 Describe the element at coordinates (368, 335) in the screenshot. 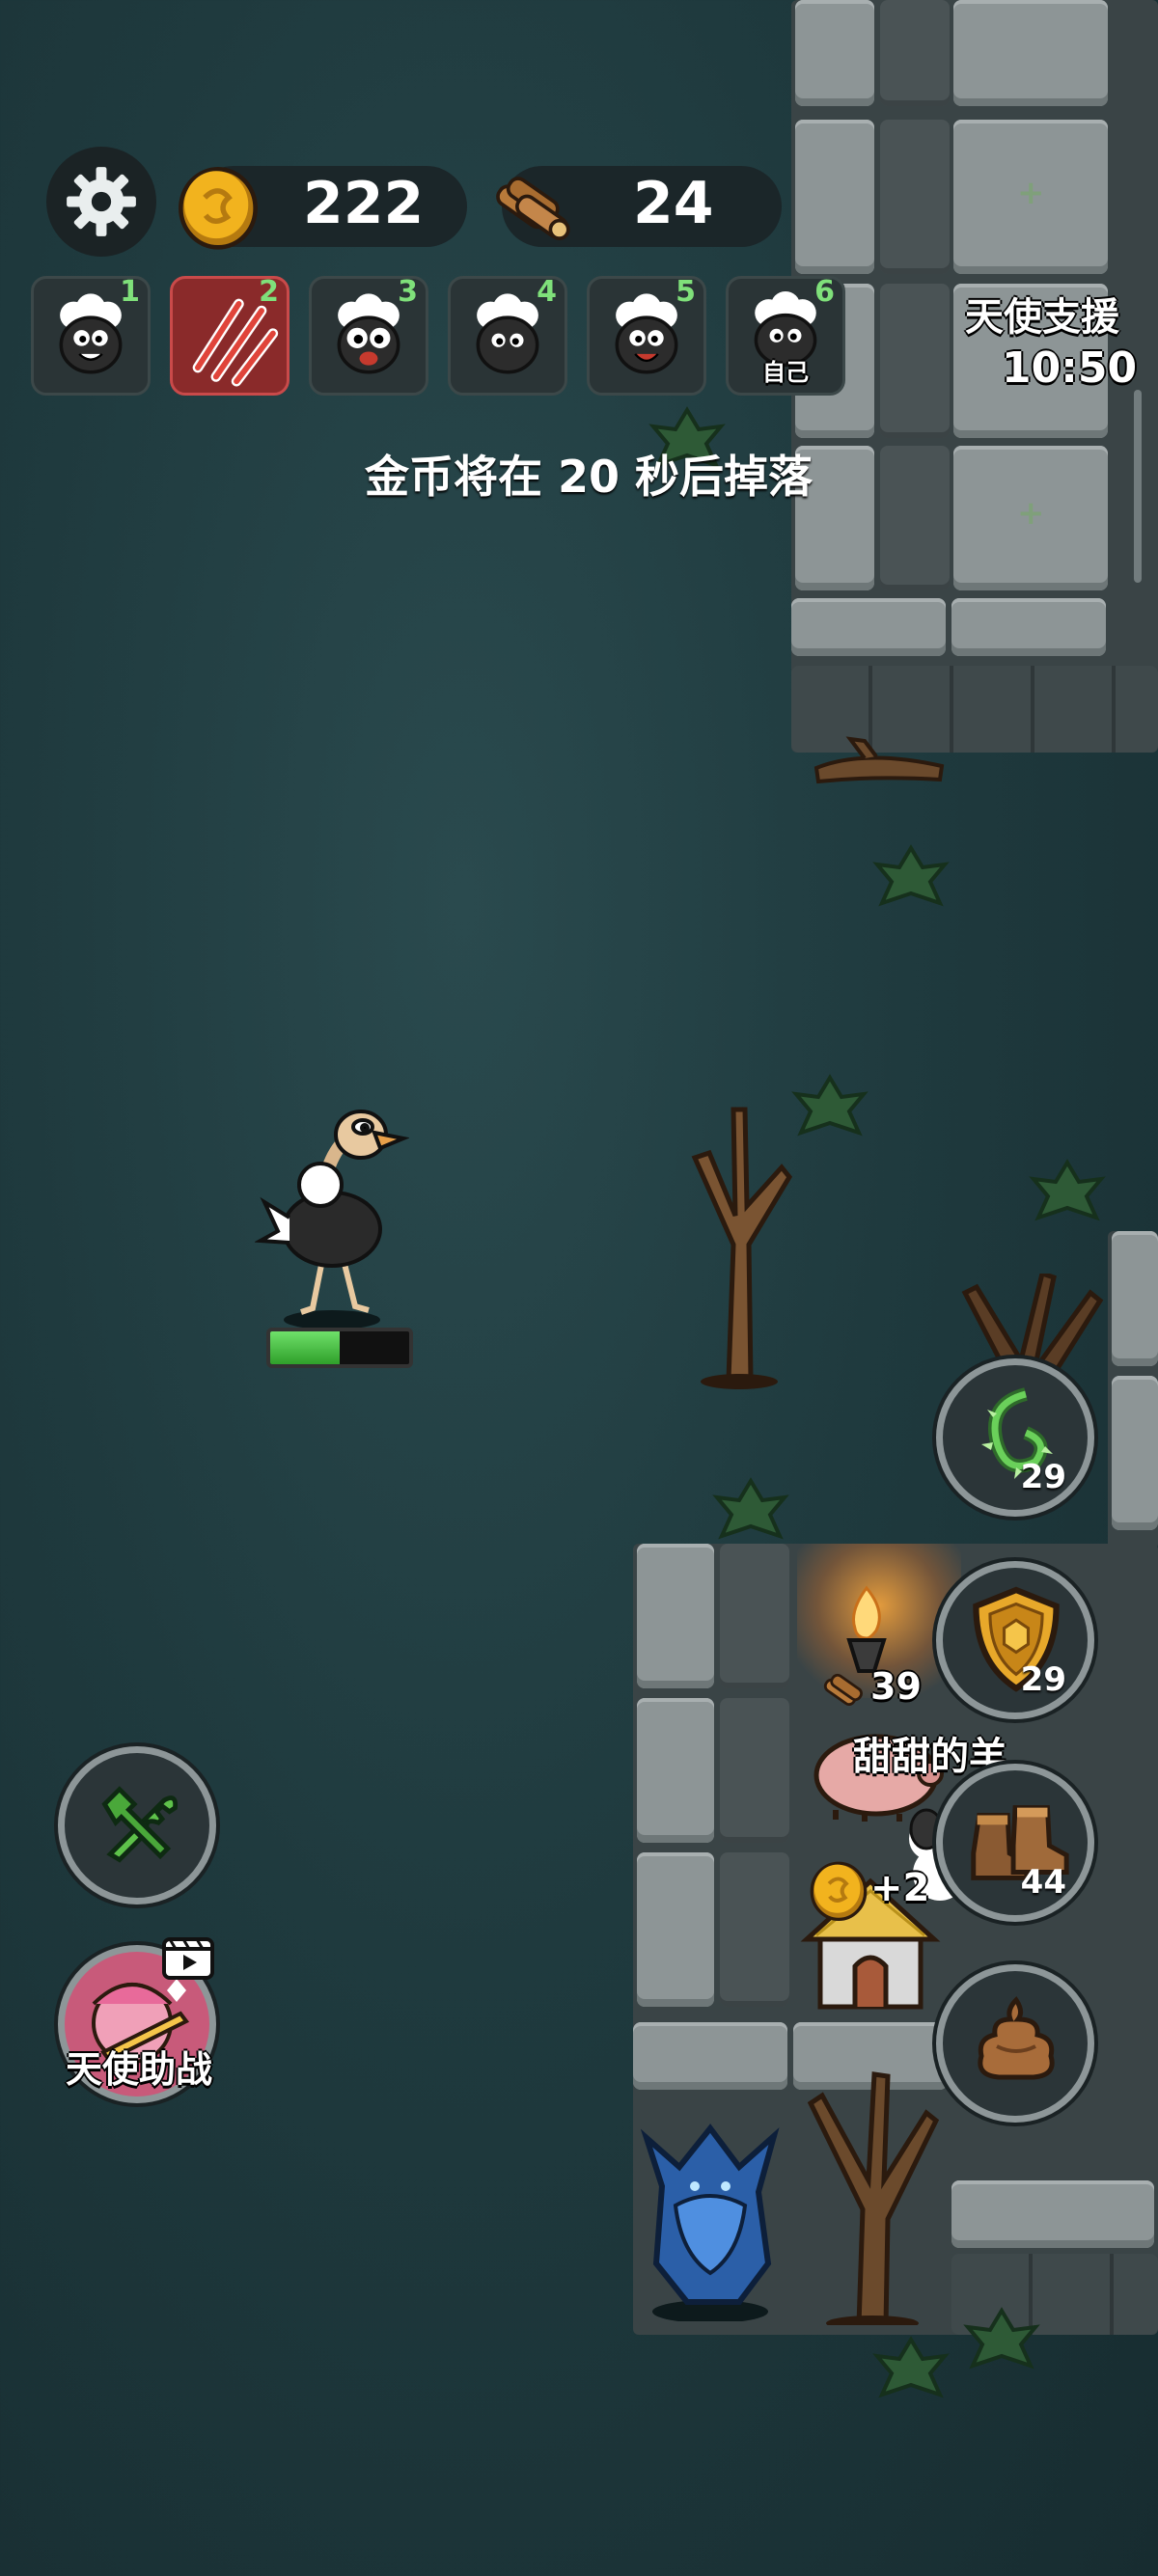

I see `player-slot-3: 3` at that location.